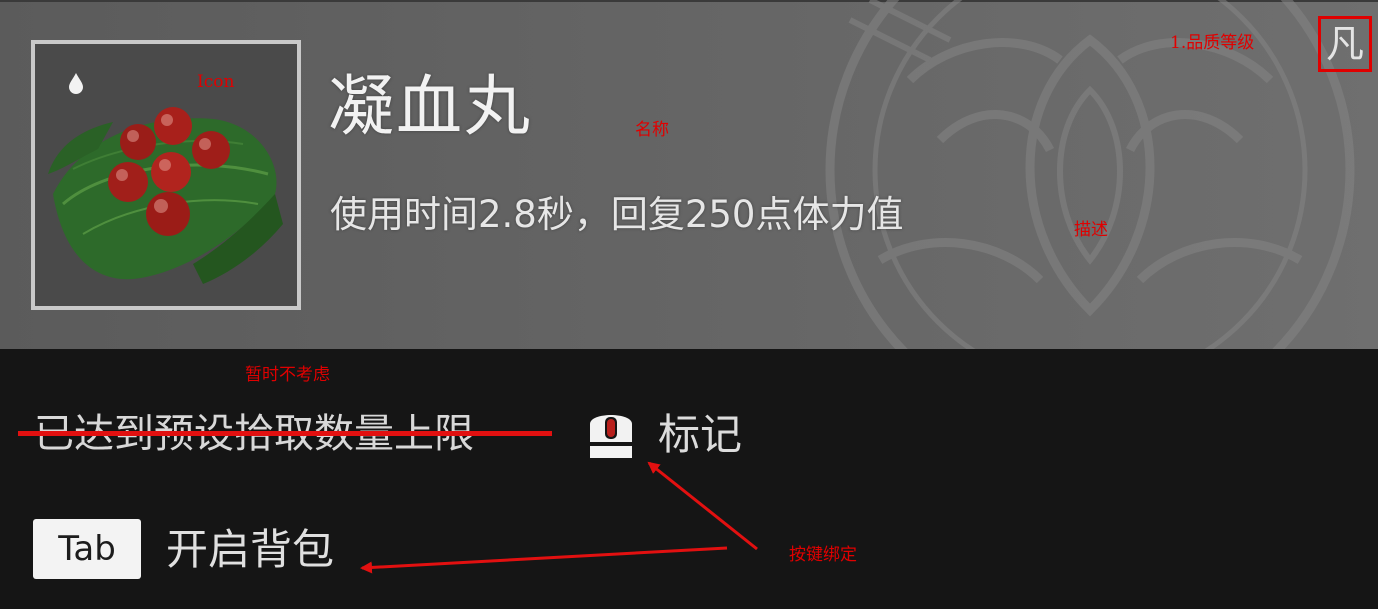  Describe the element at coordinates (652, 130) in the screenshot. I see `annotation-name: 名称` at that location.